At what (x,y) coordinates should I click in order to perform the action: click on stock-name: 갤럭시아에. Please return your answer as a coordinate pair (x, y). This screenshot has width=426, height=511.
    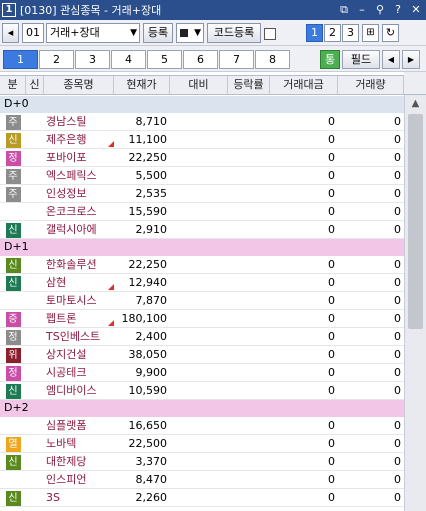
    Looking at the image, I should click on (79, 229).